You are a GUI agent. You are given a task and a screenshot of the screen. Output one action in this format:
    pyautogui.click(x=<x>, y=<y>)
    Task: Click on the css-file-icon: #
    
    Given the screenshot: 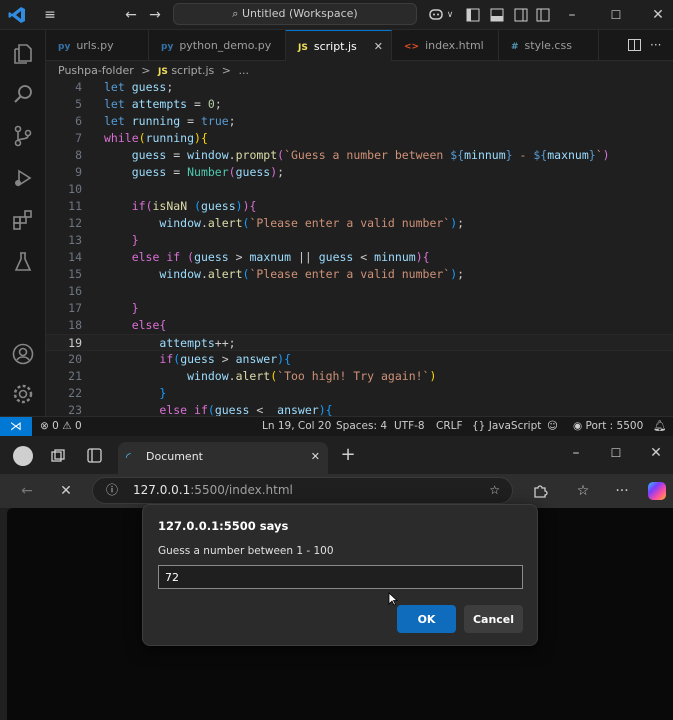 What is the action you would take?
    pyautogui.click(x=515, y=47)
    